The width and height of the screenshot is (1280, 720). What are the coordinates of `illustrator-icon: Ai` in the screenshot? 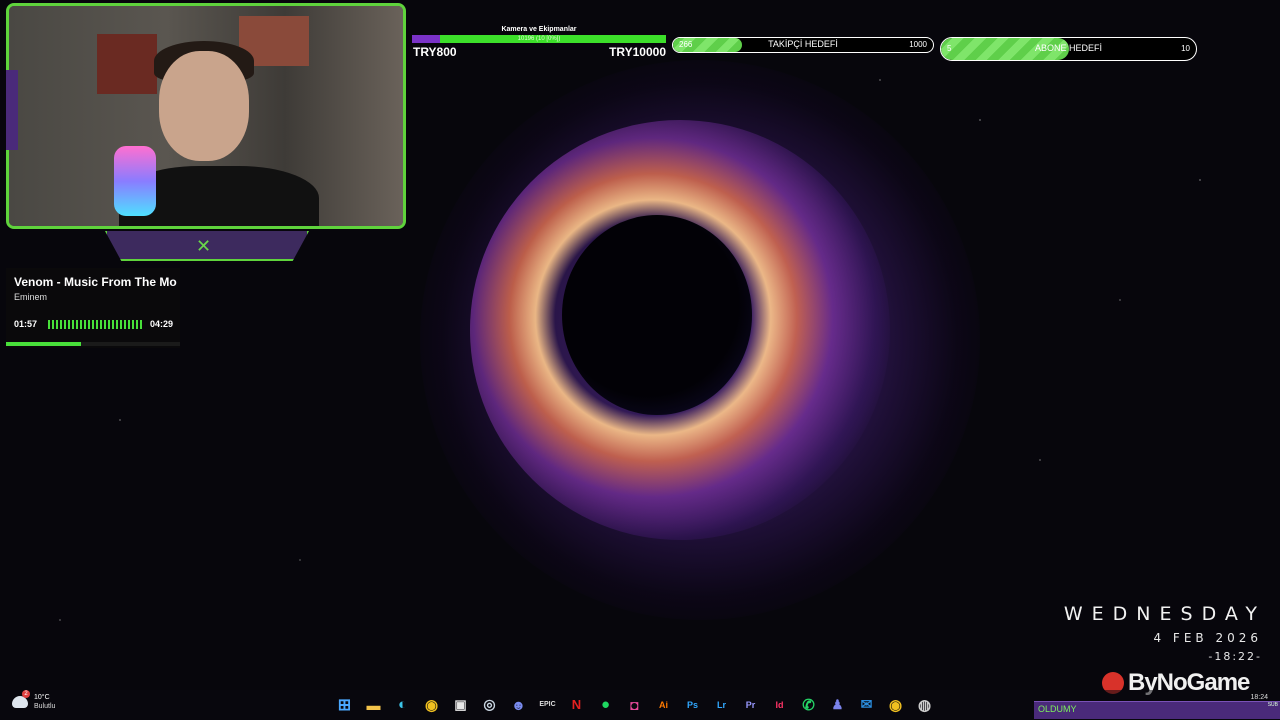 It's located at (663, 704).